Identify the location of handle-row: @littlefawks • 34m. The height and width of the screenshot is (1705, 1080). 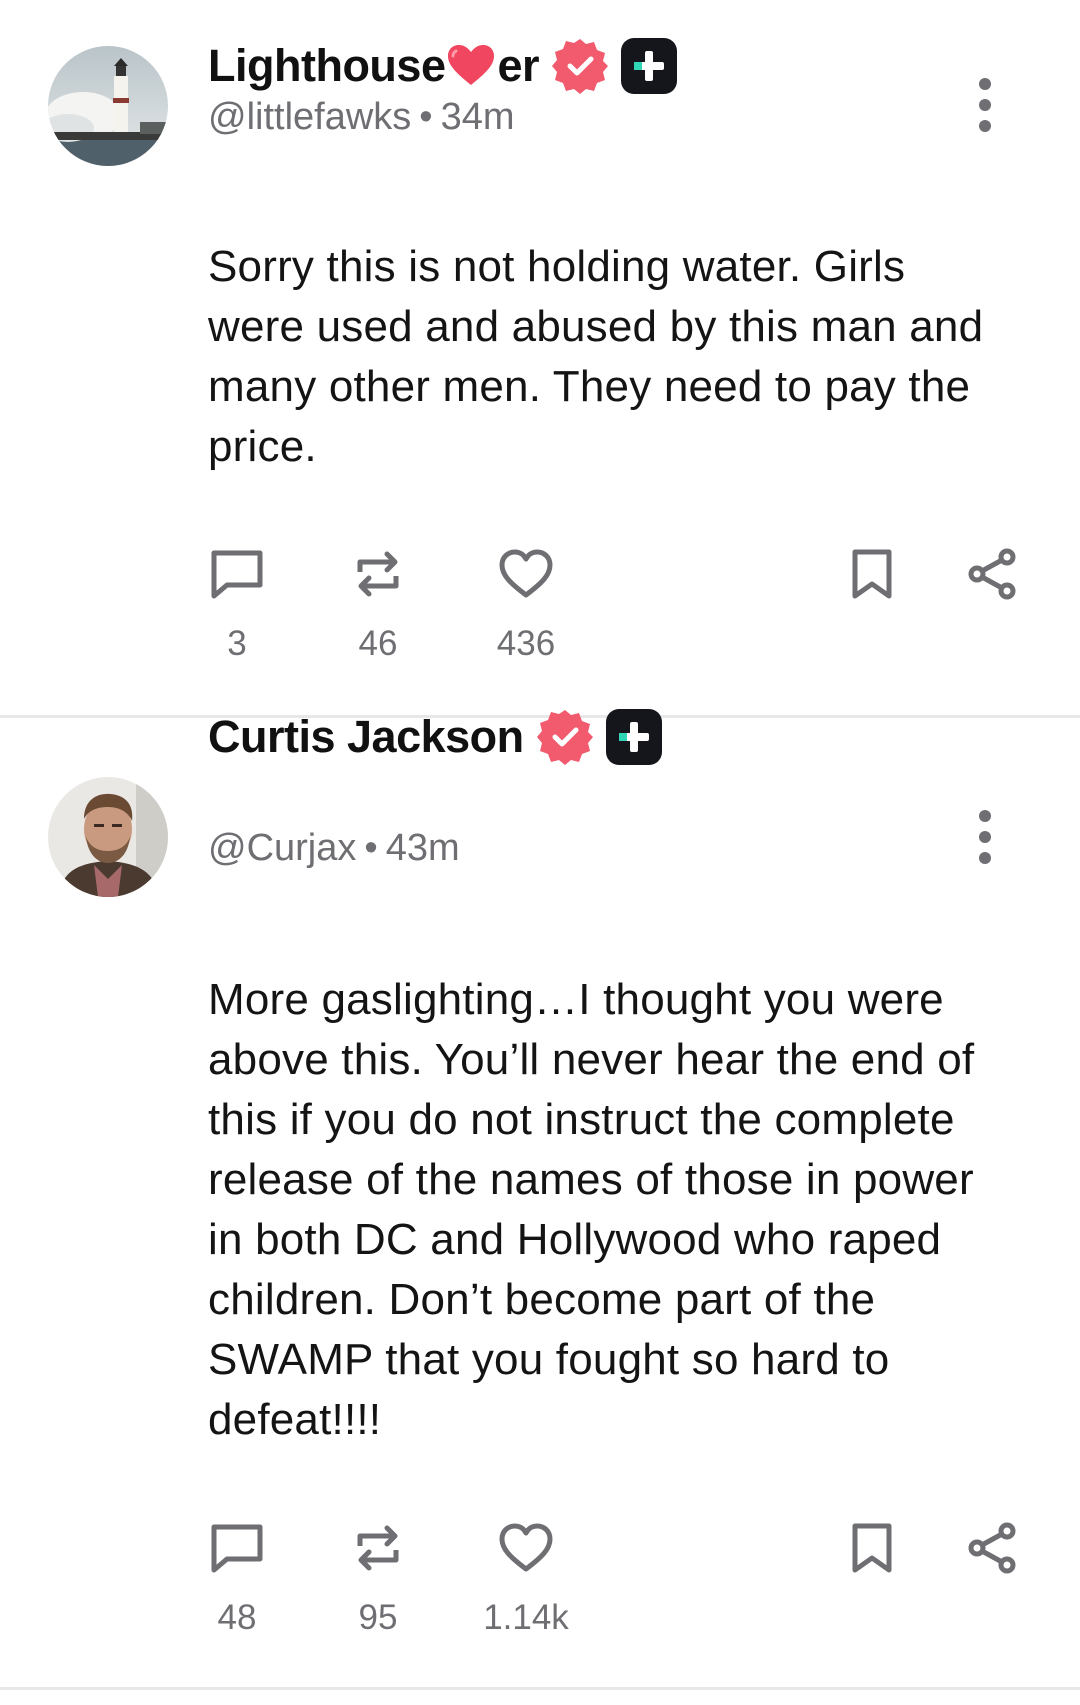
(361, 117).